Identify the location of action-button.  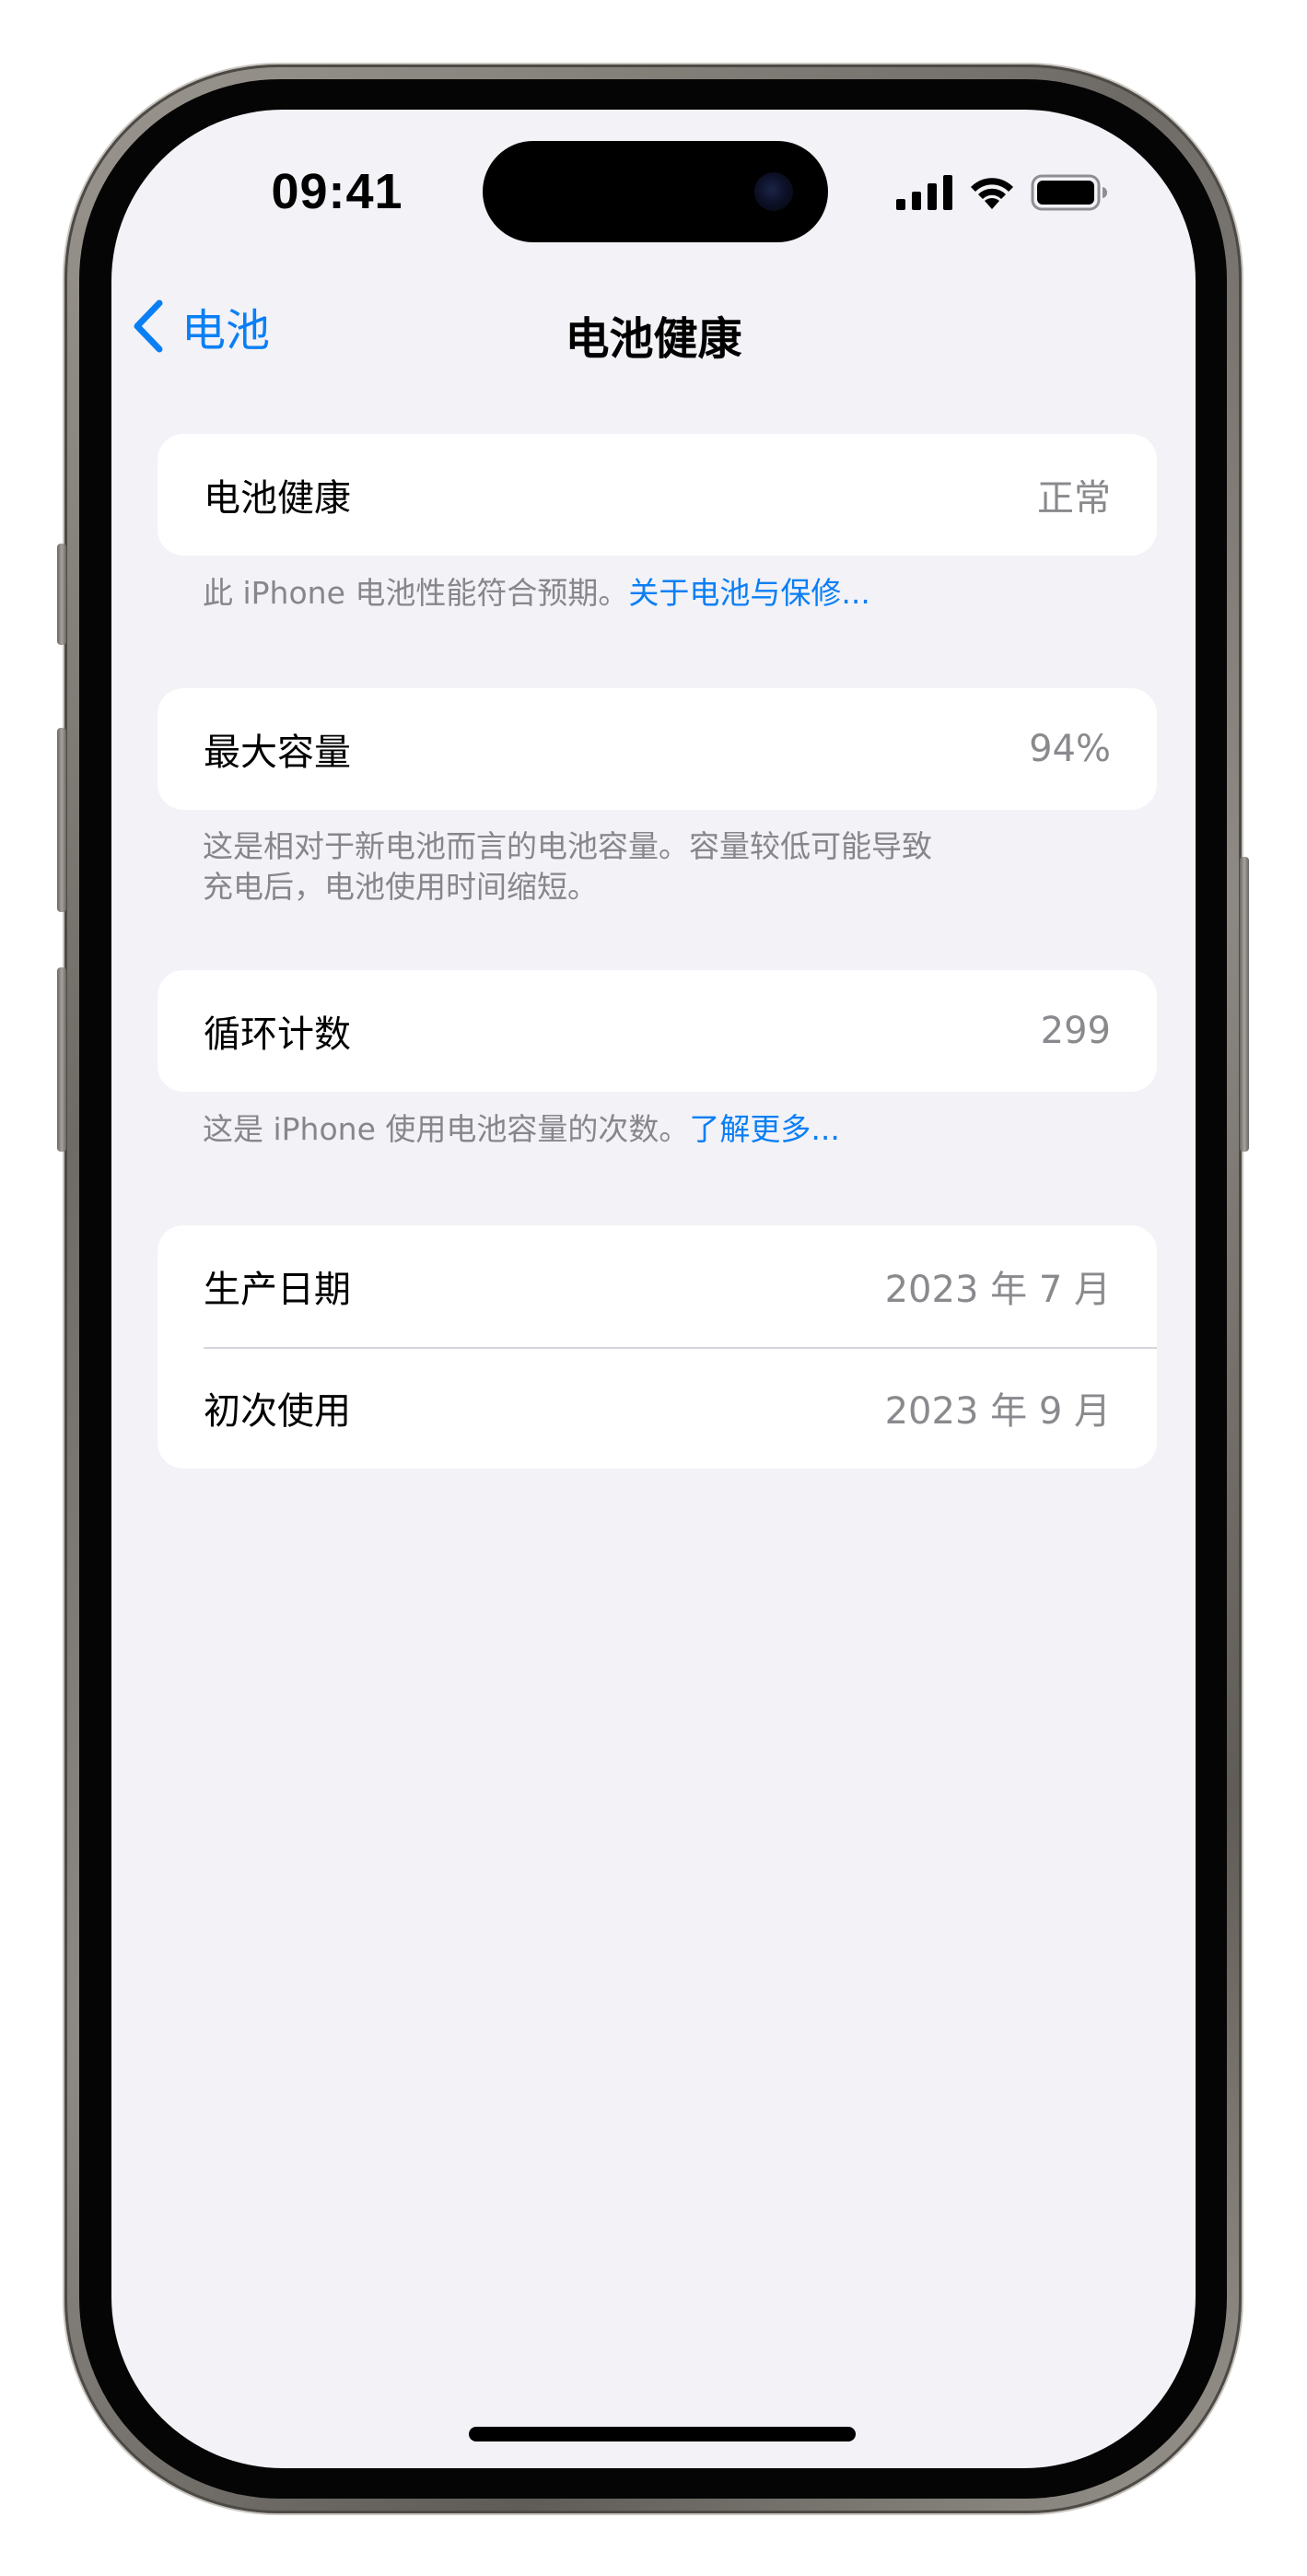
(61, 594).